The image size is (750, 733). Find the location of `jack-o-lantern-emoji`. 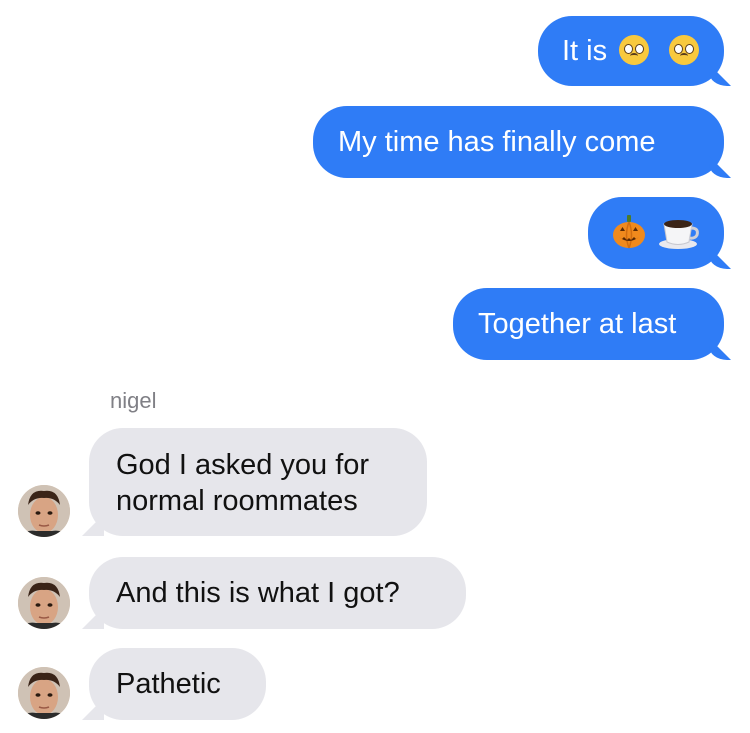

jack-o-lantern-emoji is located at coordinates (629, 232).